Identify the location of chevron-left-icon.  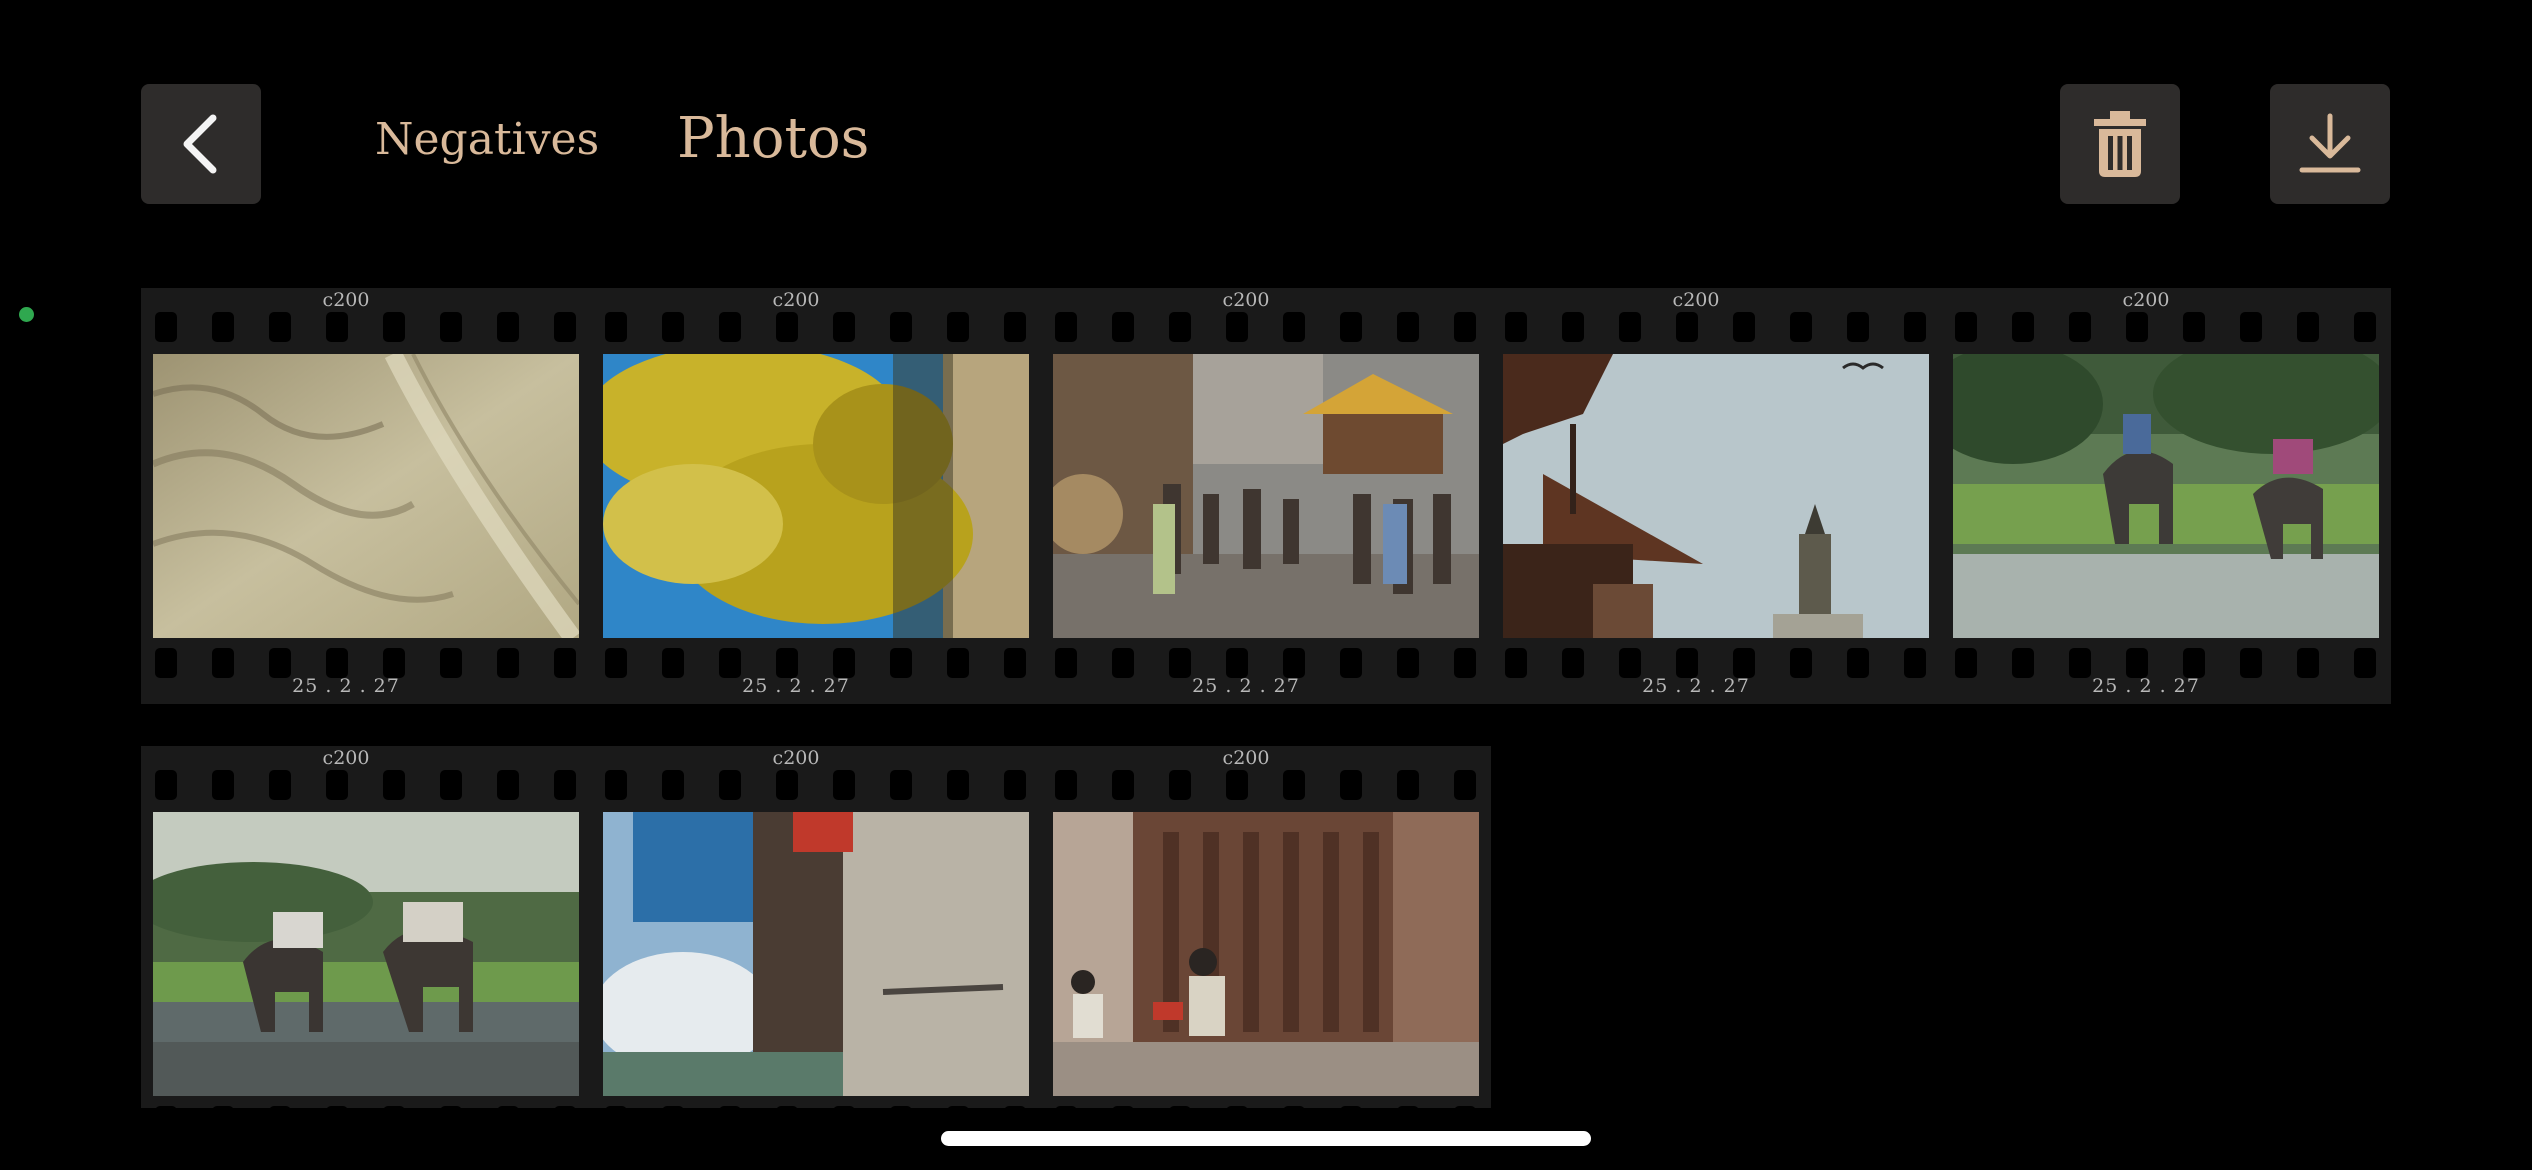
(201, 144).